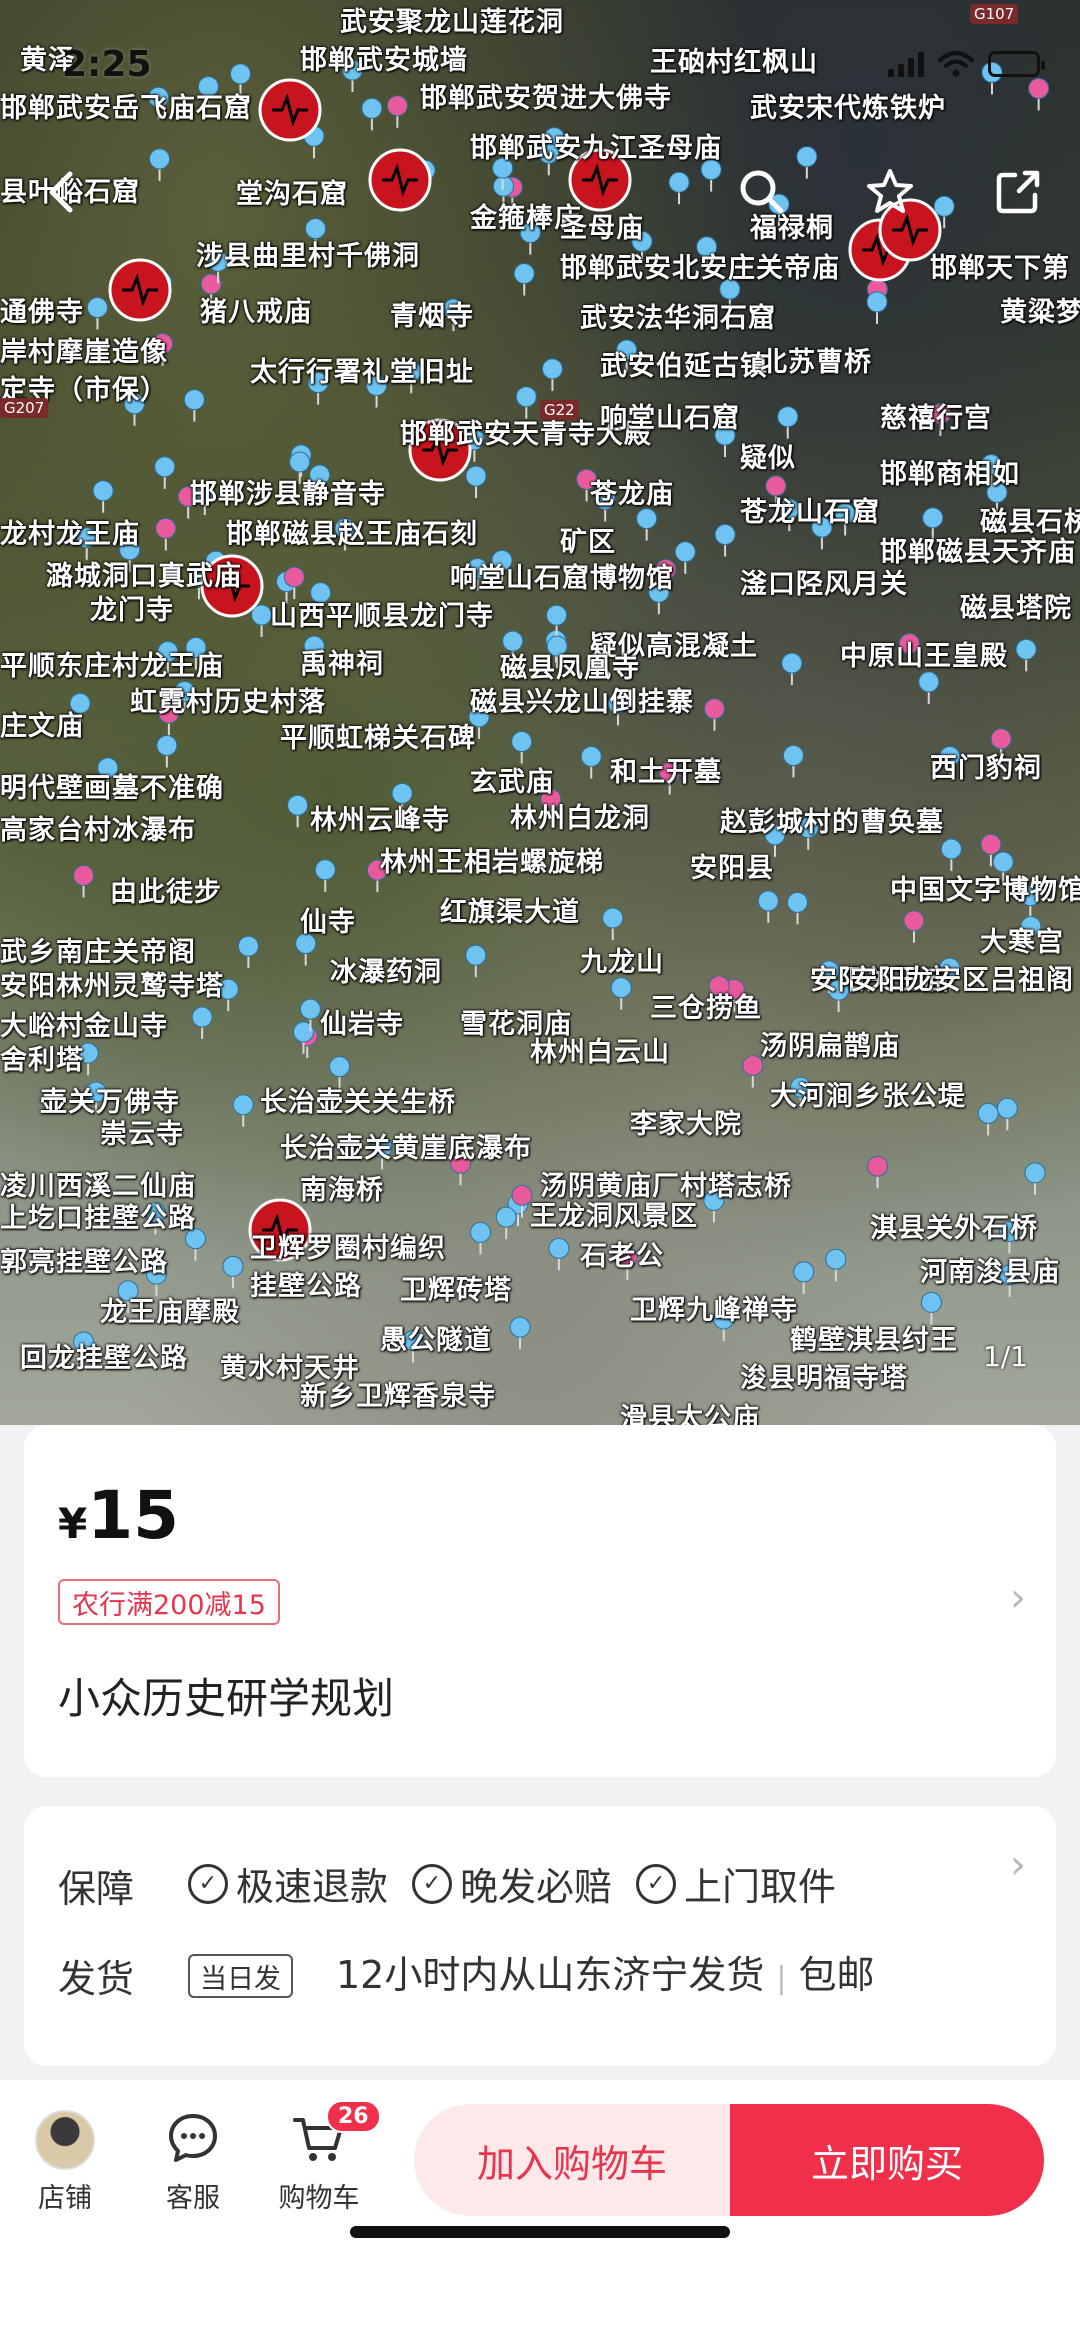  Describe the element at coordinates (104, 1358) in the screenshot. I see `map-label: 回龙挂壁公路` at that location.